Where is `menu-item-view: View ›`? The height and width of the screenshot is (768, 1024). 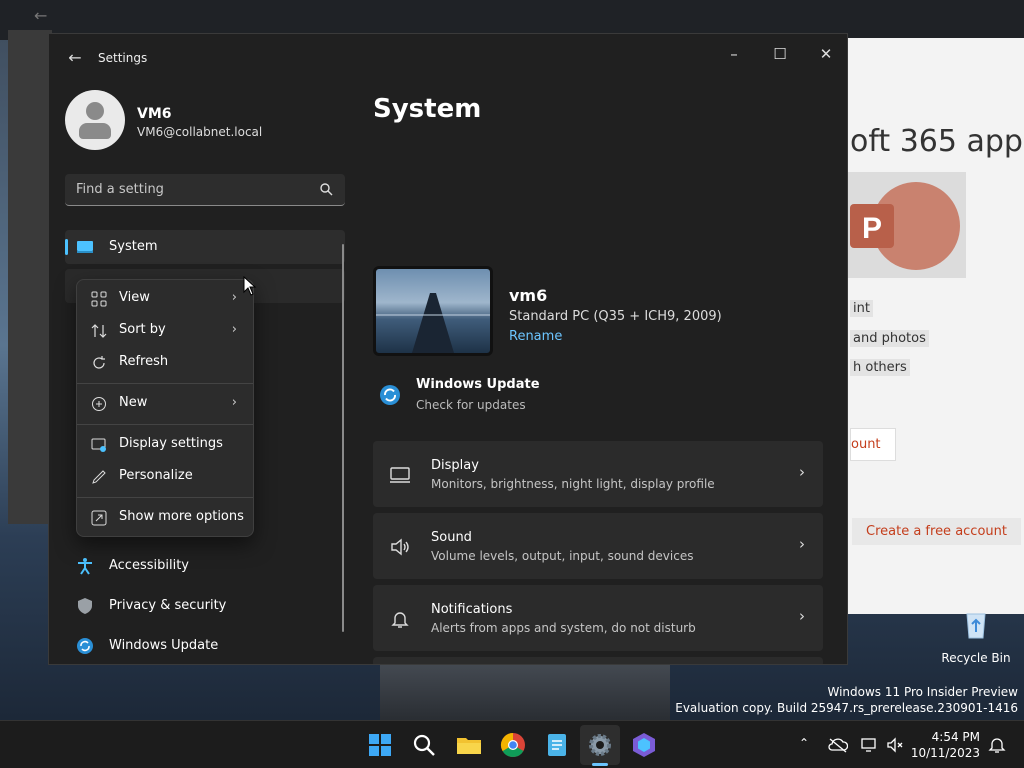
menu-item-view: View › is located at coordinates (165, 299).